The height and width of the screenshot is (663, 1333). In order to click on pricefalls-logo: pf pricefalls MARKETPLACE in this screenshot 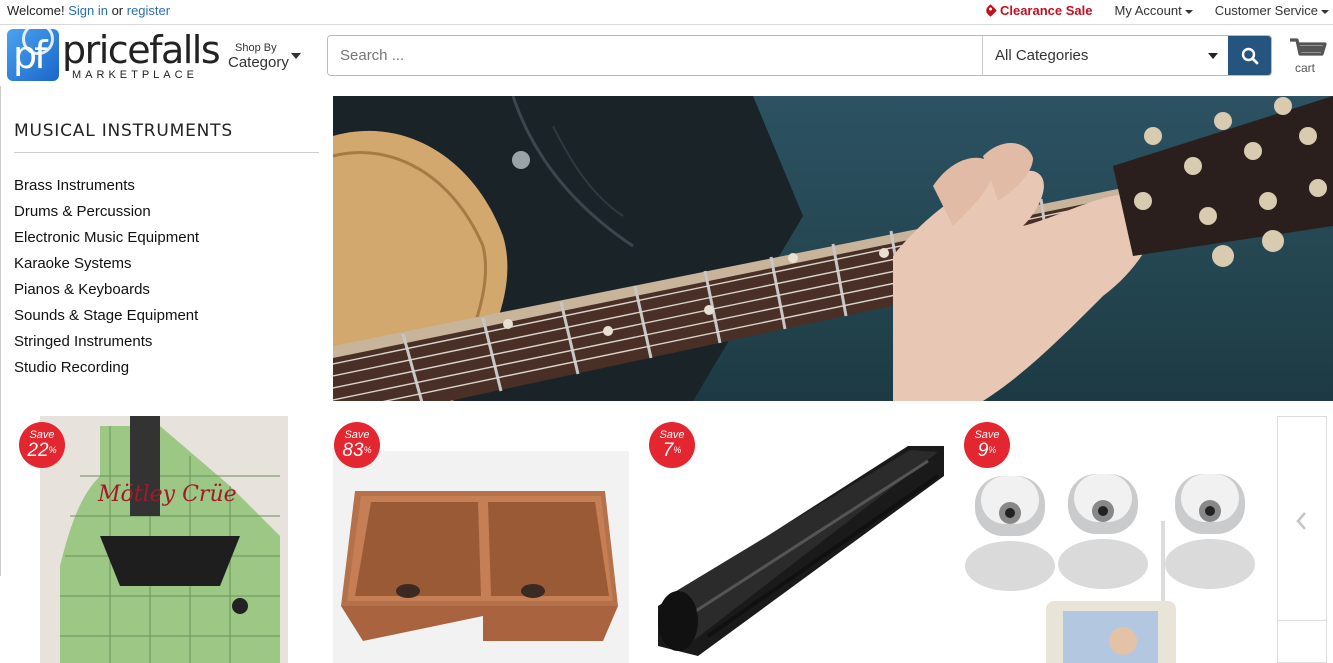, I will do `click(114, 55)`.